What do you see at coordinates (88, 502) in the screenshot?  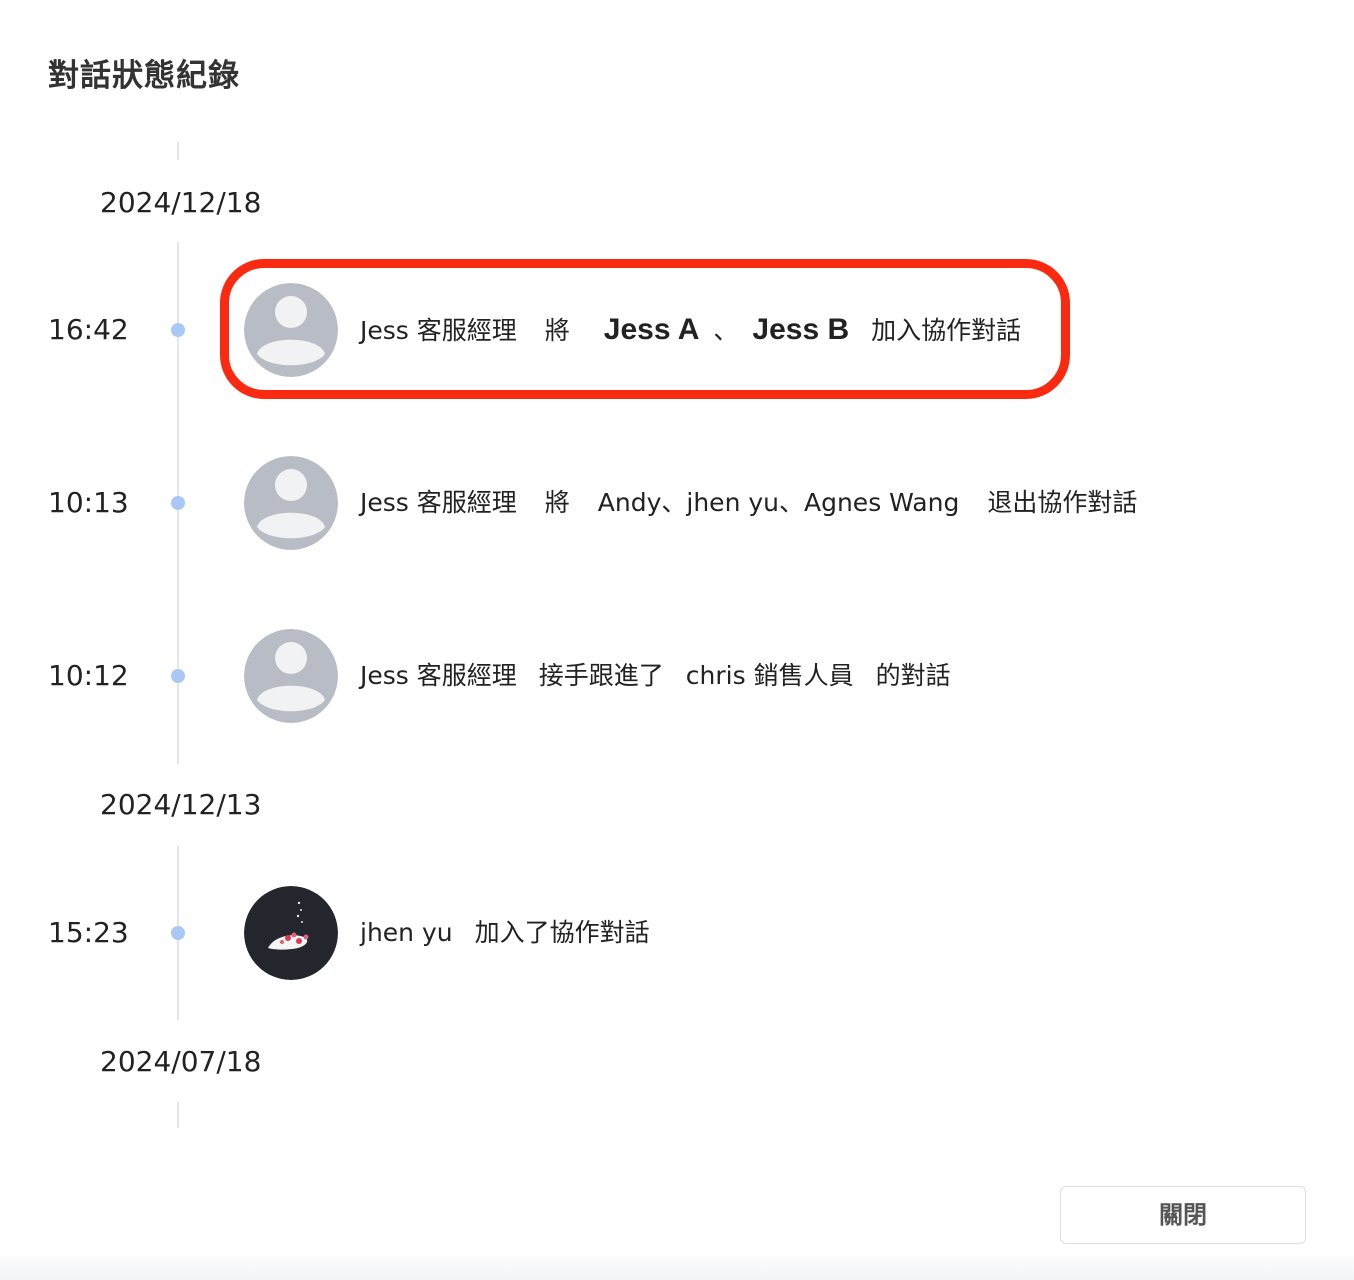 I see `entry-time: 10:13` at bounding box center [88, 502].